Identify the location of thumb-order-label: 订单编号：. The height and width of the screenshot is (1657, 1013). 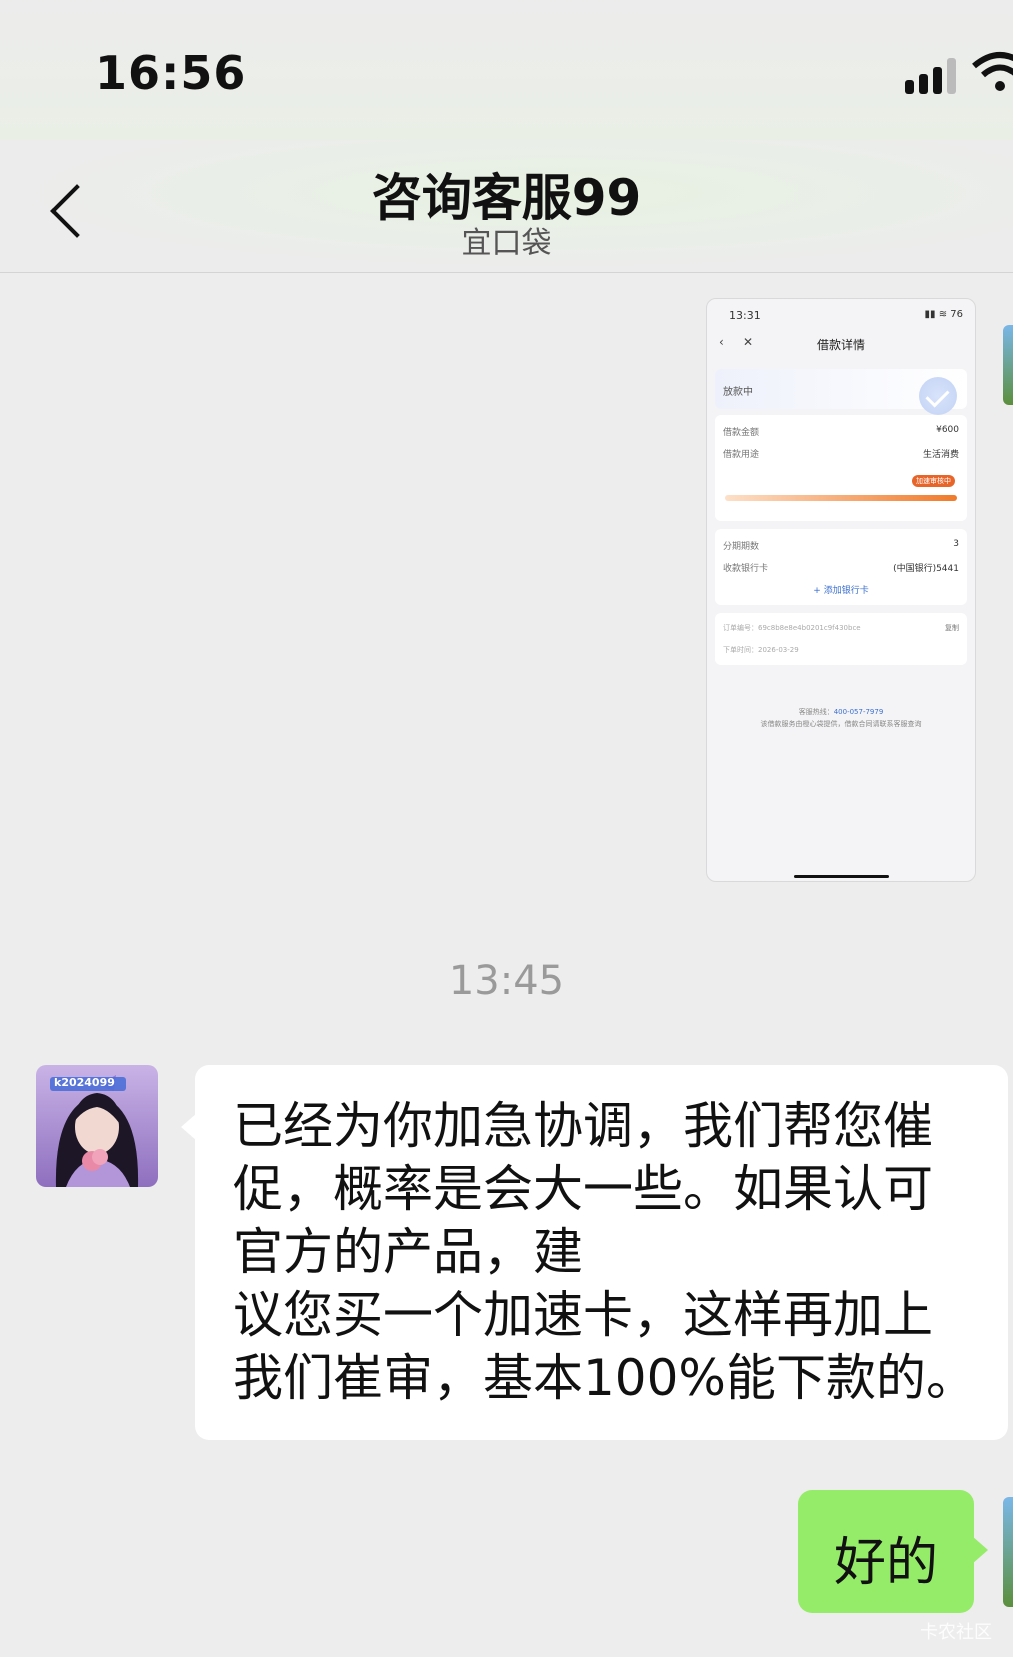
(740, 628).